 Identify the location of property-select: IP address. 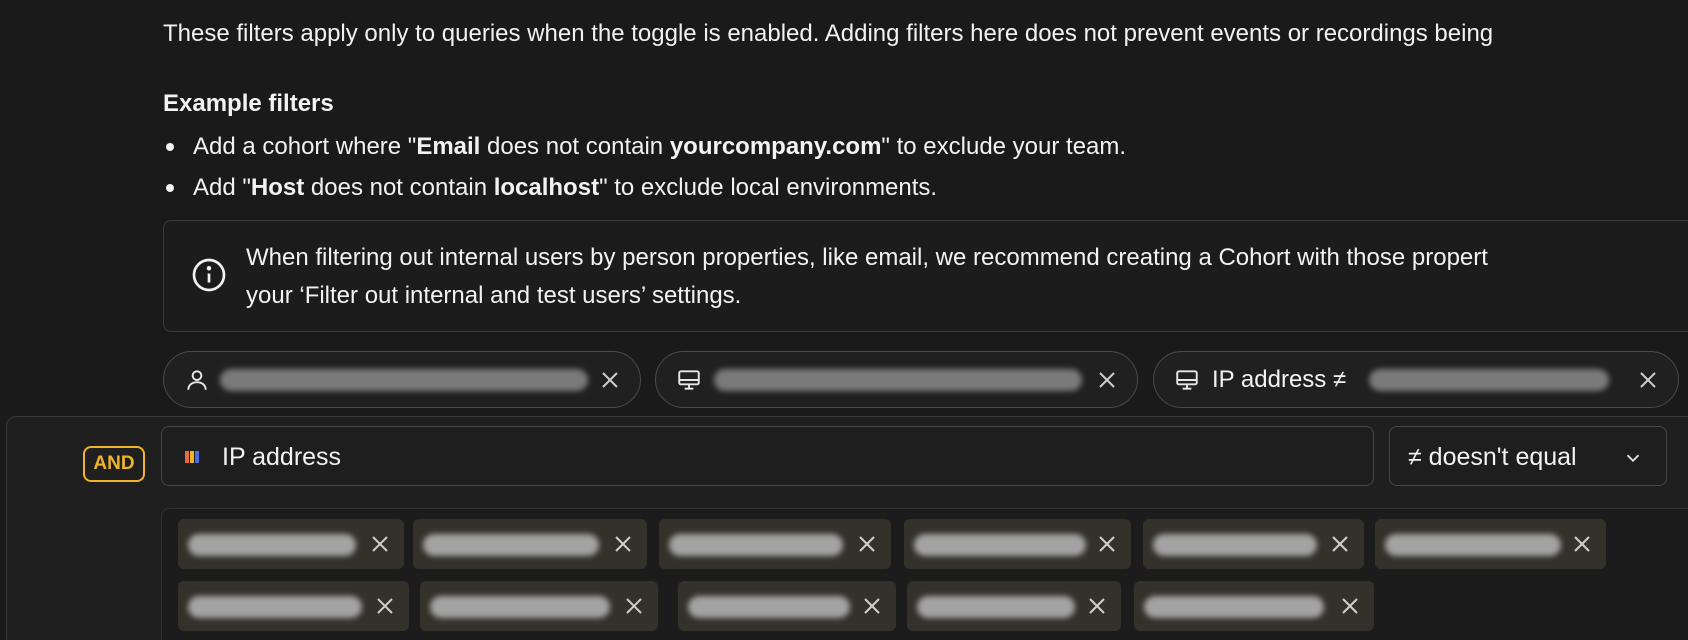
(767, 456).